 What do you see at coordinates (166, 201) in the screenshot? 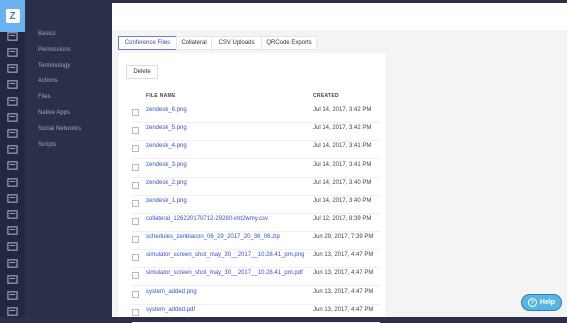
I see `file-name-link: zendesk_1.png` at bounding box center [166, 201].